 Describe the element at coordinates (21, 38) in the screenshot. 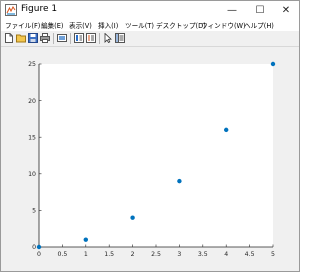

I see `open-file-icon` at that location.